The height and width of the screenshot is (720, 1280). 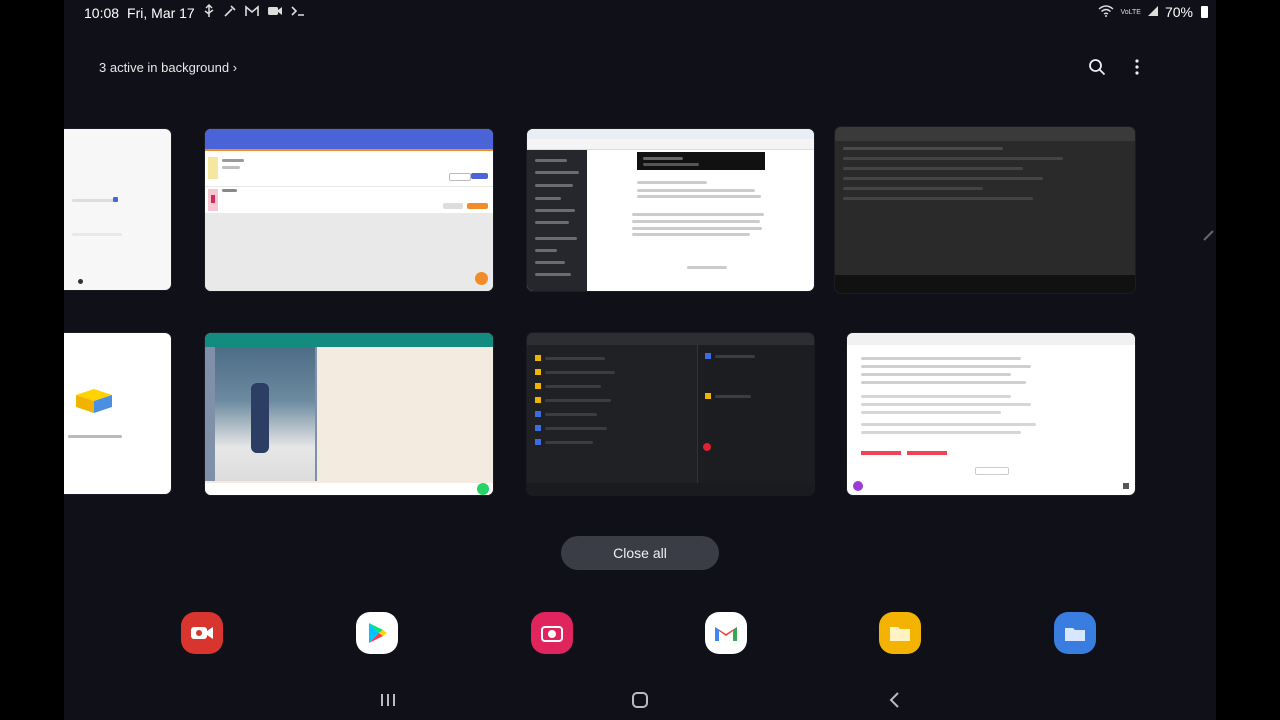 I want to click on date: Fri, Mar 17, so click(x=161, y=12).